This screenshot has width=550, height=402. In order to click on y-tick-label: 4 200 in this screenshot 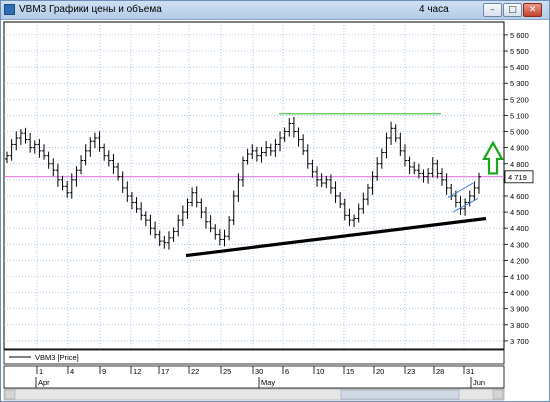, I will do `click(519, 260)`.